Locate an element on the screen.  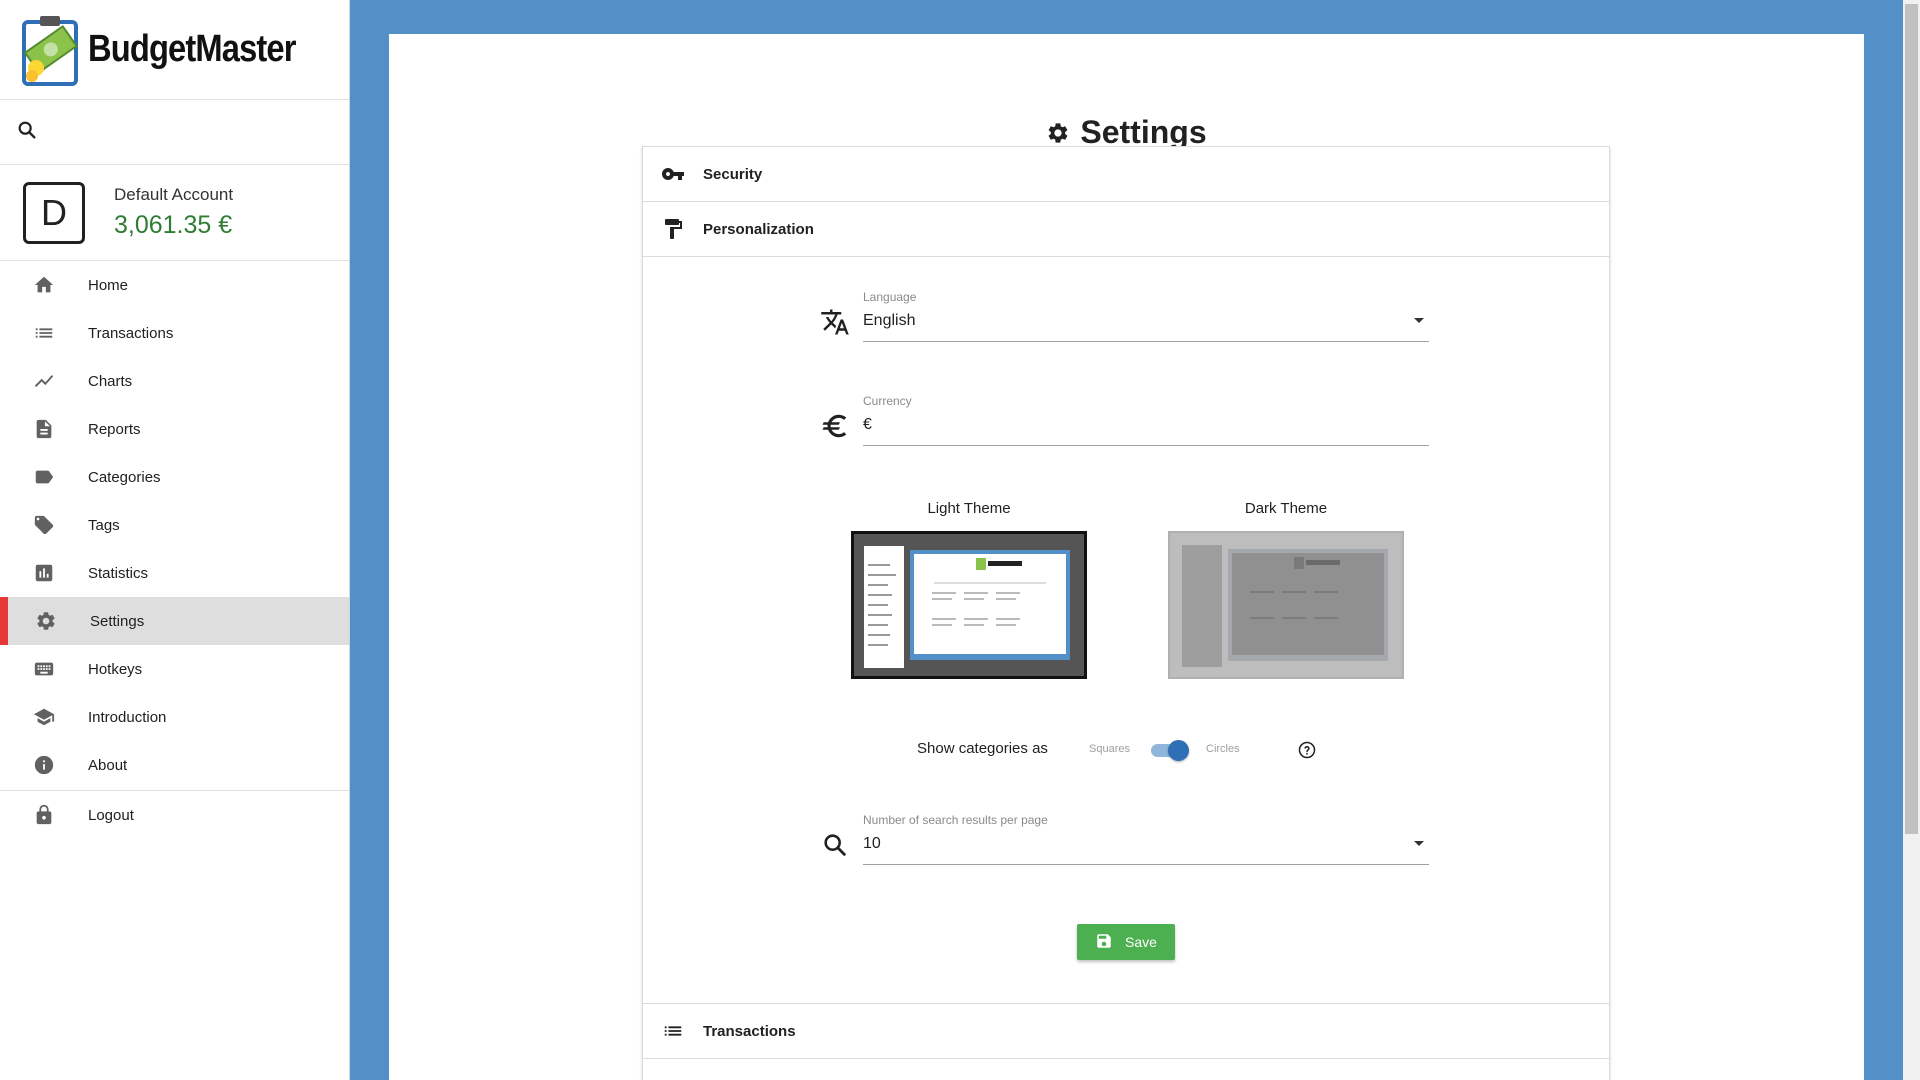
translate-icon is located at coordinates (835, 322).